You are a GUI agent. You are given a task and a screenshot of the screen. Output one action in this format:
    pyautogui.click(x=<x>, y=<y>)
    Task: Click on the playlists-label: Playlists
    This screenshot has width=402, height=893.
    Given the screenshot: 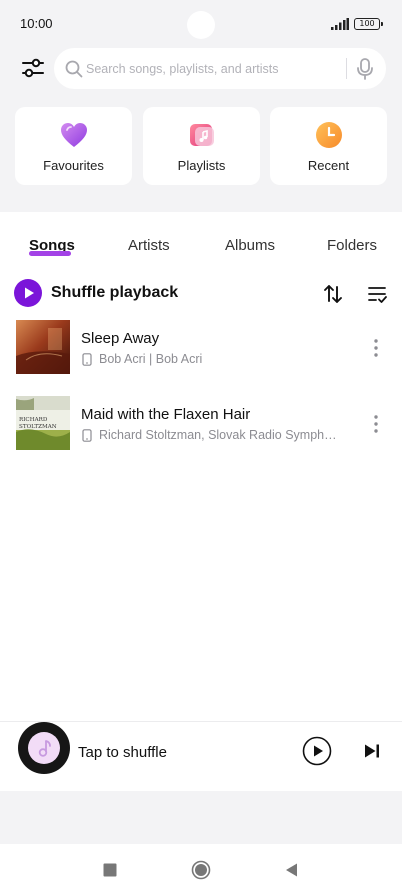 What is the action you would take?
    pyautogui.click(x=201, y=165)
    